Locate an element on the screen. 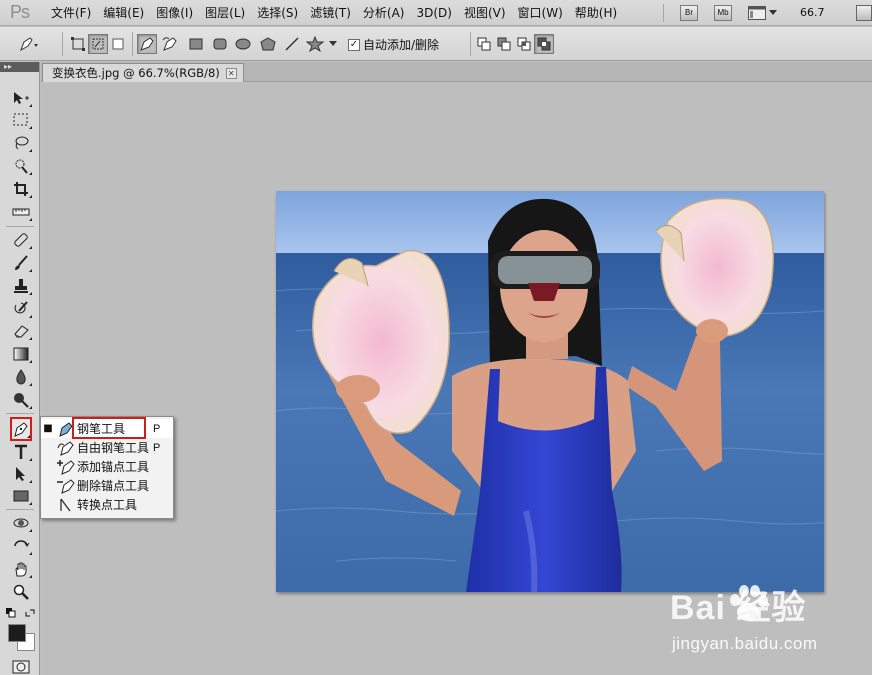 The image size is (872, 675). subtract-shape-icon is located at coordinates (504, 44).